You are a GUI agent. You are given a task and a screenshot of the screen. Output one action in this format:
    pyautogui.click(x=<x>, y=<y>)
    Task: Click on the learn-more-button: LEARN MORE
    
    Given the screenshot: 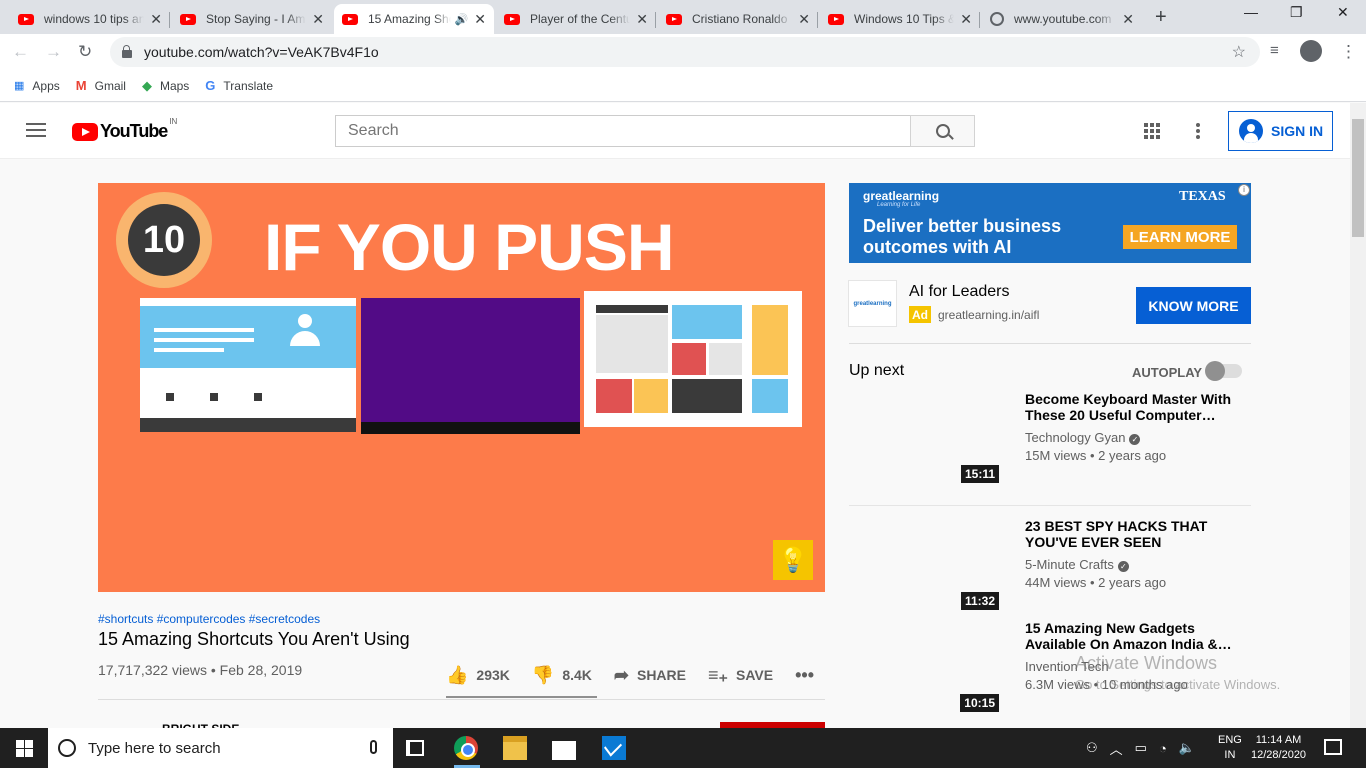 What is the action you would take?
    pyautogui.click(x=1180, y=237)
    